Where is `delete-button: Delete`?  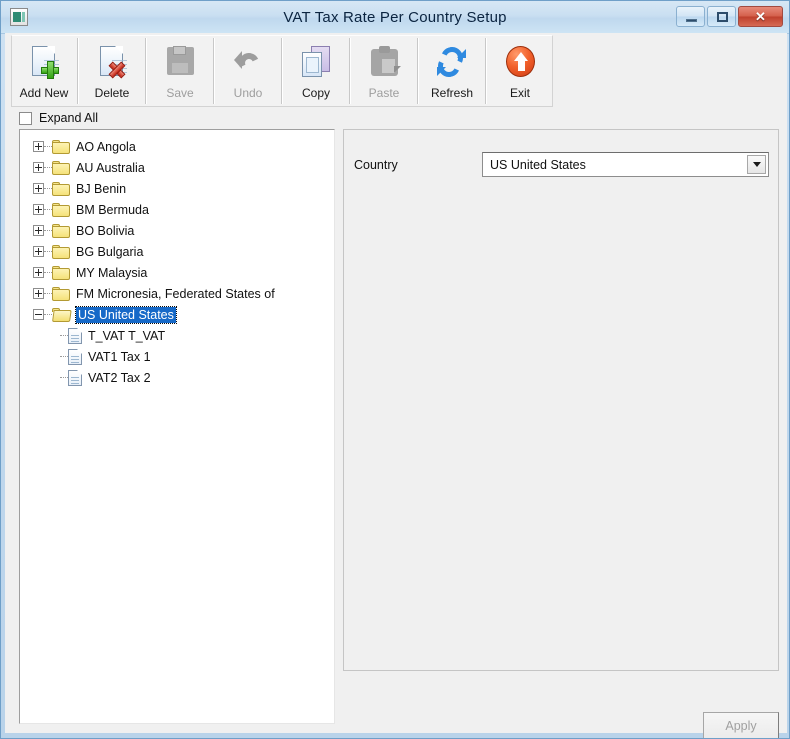 delete-button: Delete is located at coordinates (112, 71).